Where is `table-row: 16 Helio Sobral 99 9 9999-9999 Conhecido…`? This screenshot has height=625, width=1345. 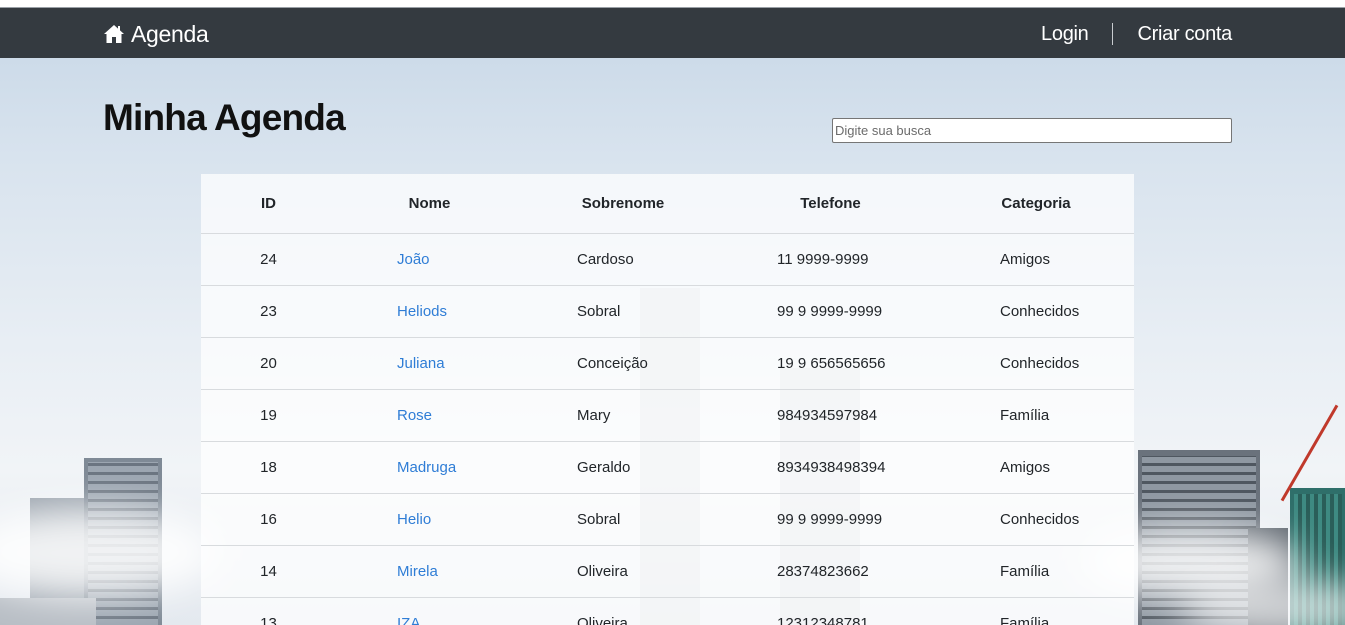
table-row: 16 Helio Sobral 99 9 9999-9999 Conhecido… is located at coordinates (667, 519).